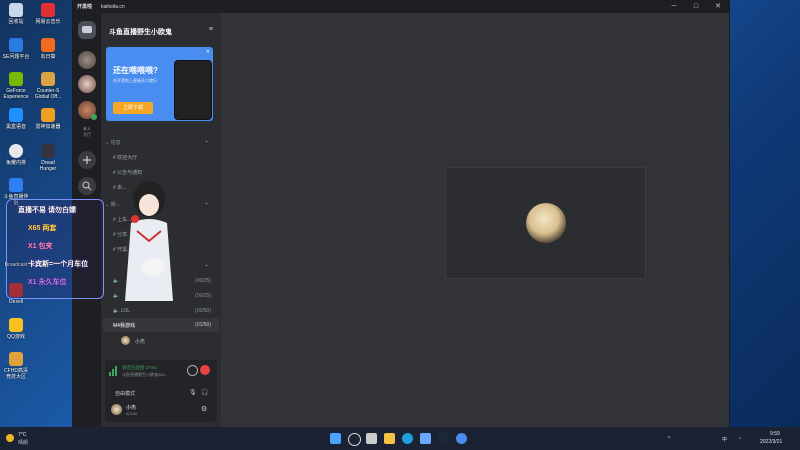 This screenshot has height=450, width=800. What do you see at coordinates (48, 79) in the screenshot?
I see `csgo-icon` at bounding box center [48, 79].